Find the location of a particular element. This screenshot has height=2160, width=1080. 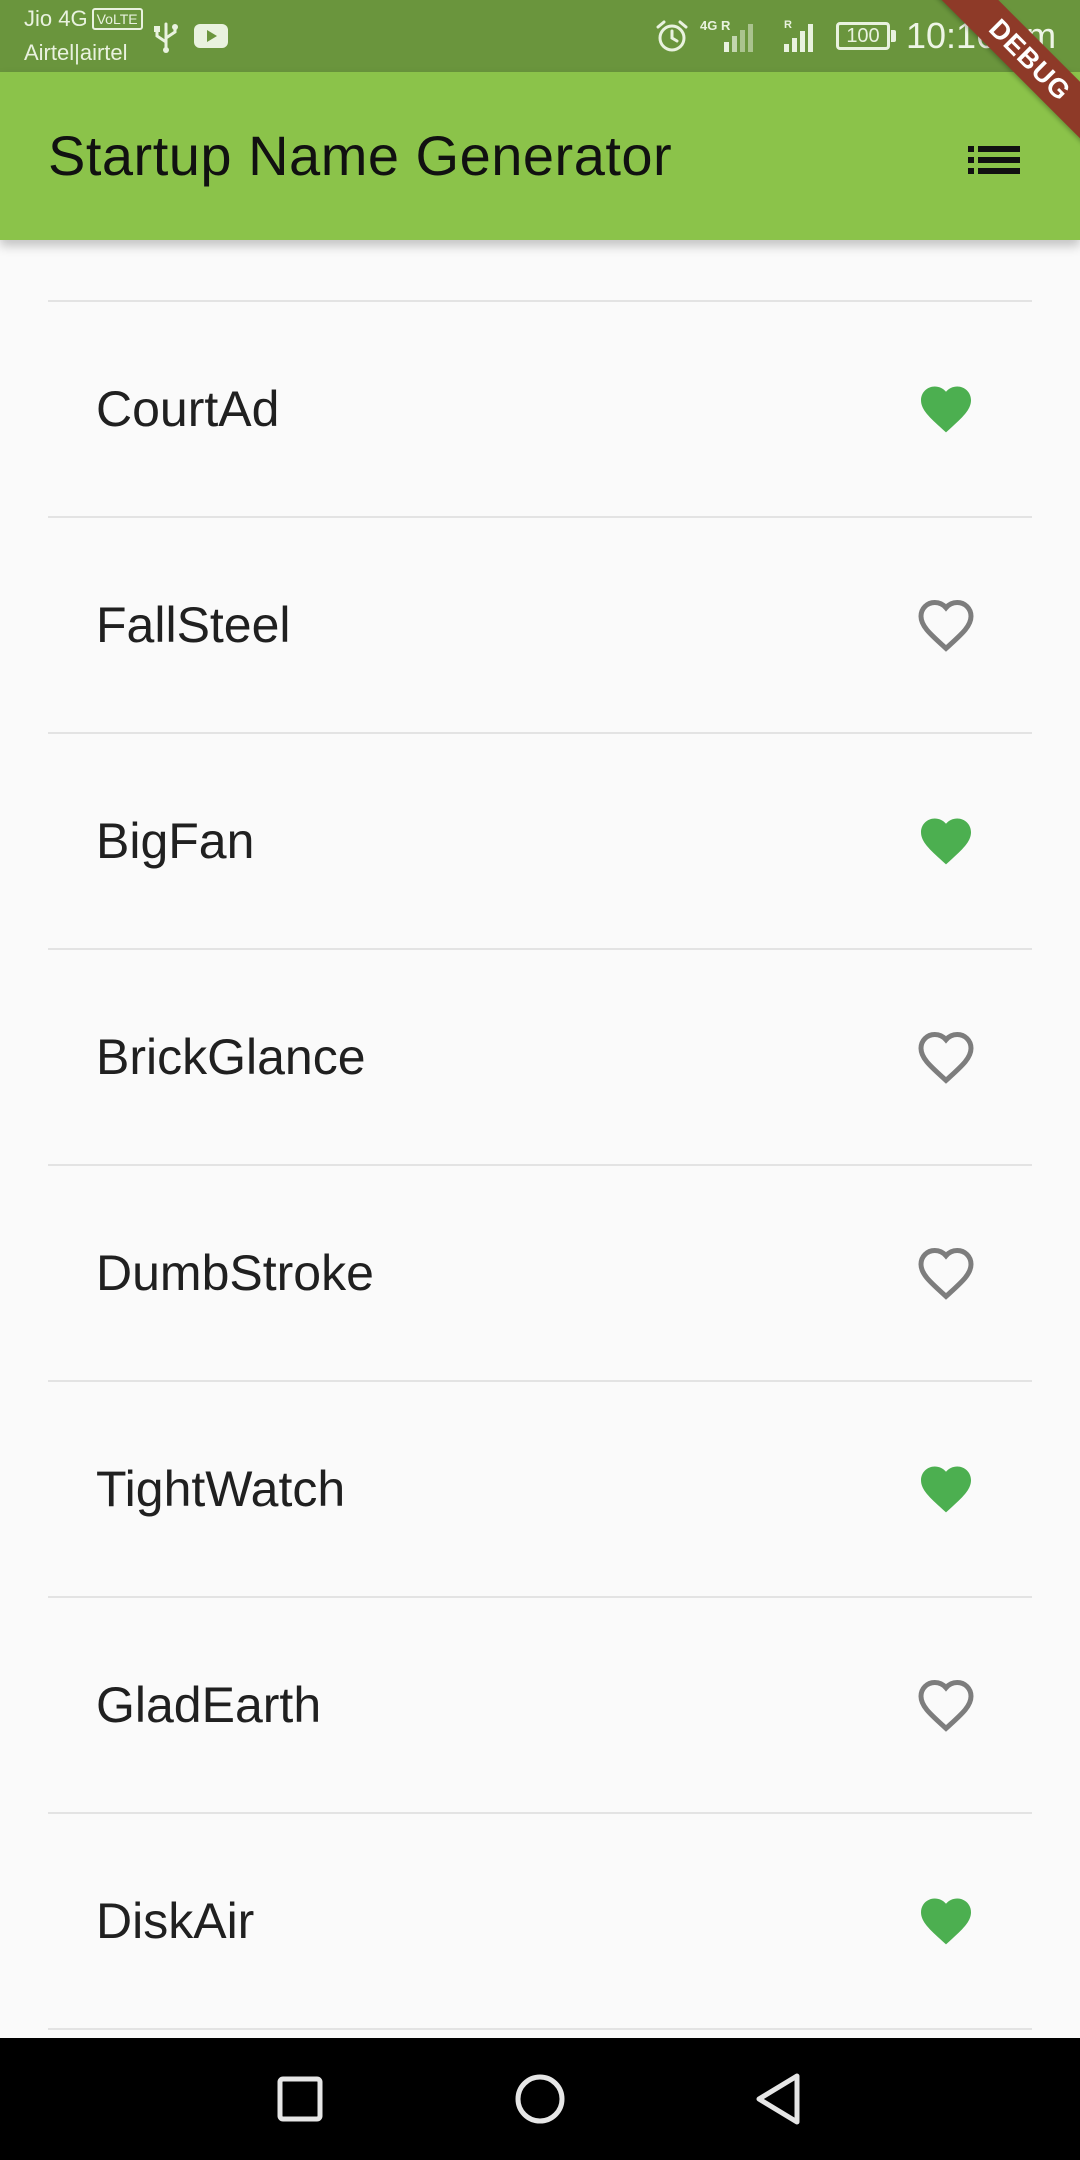

list-item: FallSteel is located at coordinates (540, 625).